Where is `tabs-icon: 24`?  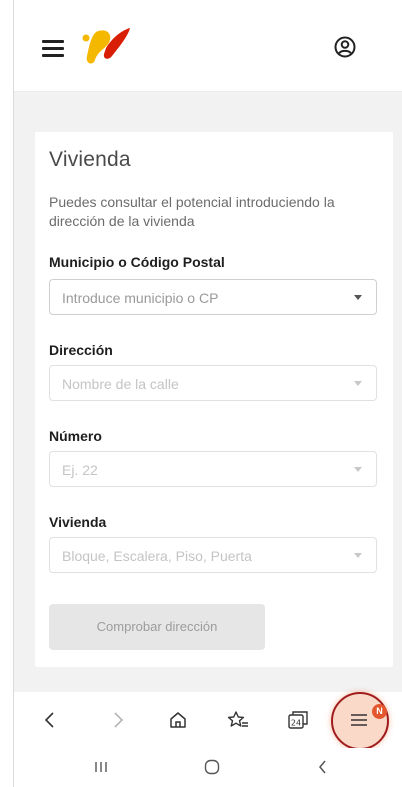
tabs-icon: 24 is located at coordinates (298, 720).